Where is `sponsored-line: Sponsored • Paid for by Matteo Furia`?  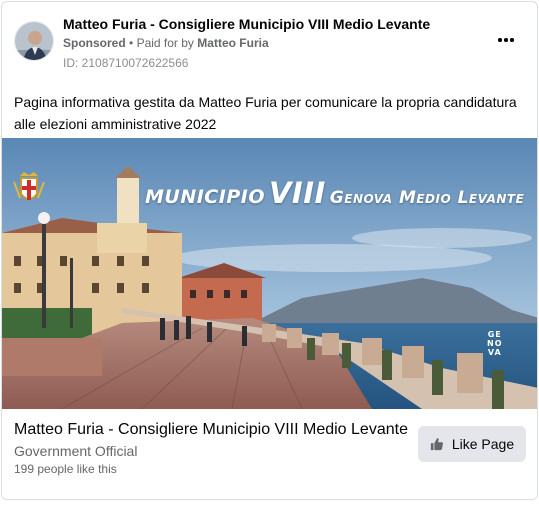 sponsored-line: Sponsored • Paid for by Matteo Furia is located at coordinates (166, 43).